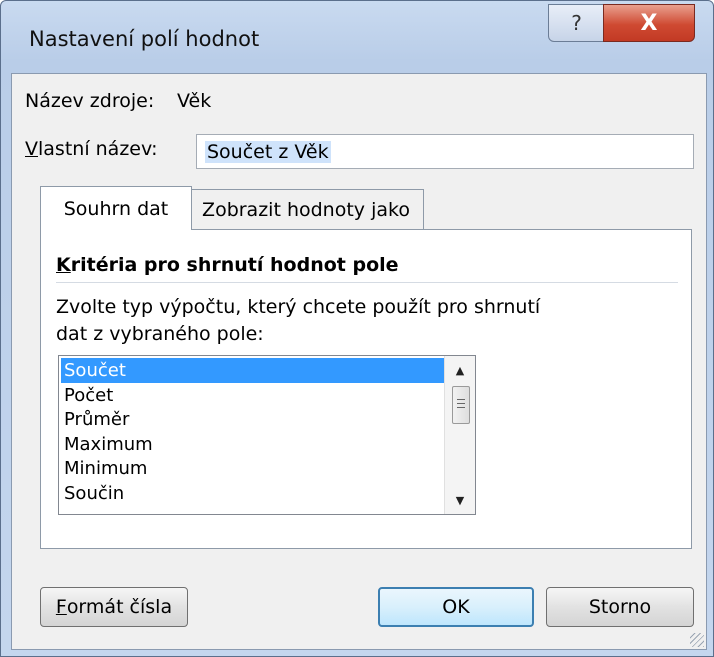  I want to click on tab-show-values-as-label: Zobrazit hodnoty jako, so click(306, 209).